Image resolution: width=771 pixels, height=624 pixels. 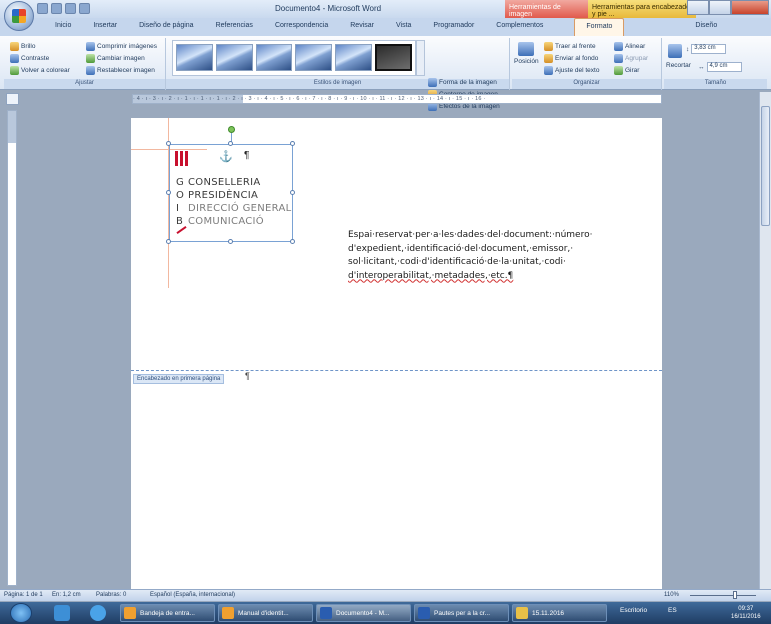 What do you see at coordinates (678, 65) in the screenshot?
I see `recortar-button: Recortar` at bounding box center [678, 65].